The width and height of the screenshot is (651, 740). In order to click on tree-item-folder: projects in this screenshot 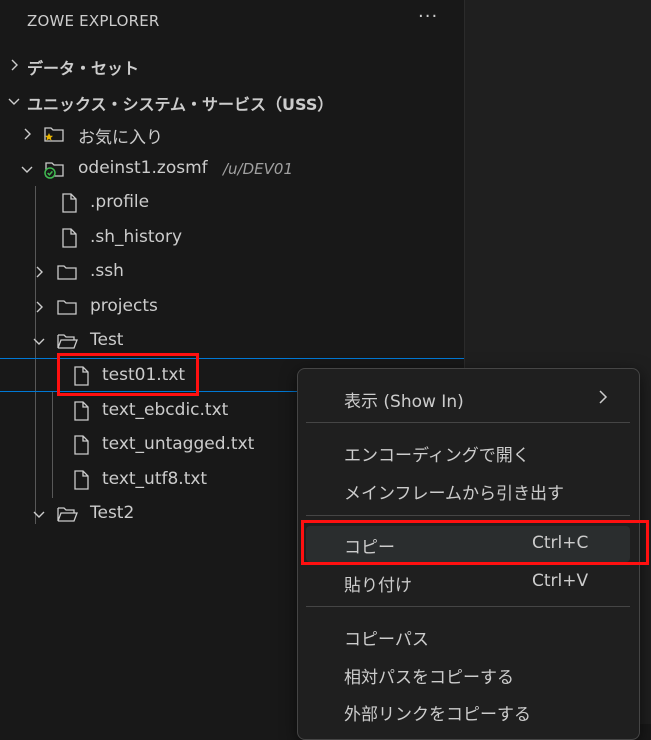, I will do `click(232, 307)`.